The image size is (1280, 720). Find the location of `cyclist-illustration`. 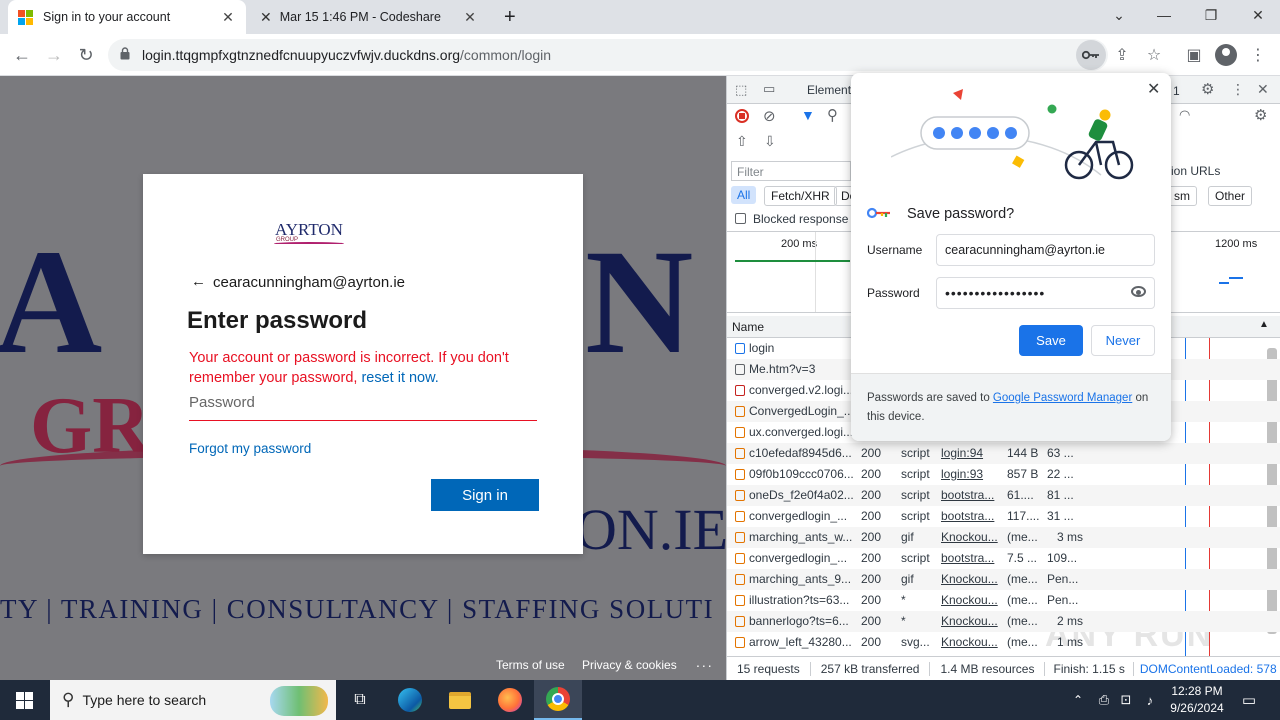

cyclist-illustration is located at coordinates (1012, 134).